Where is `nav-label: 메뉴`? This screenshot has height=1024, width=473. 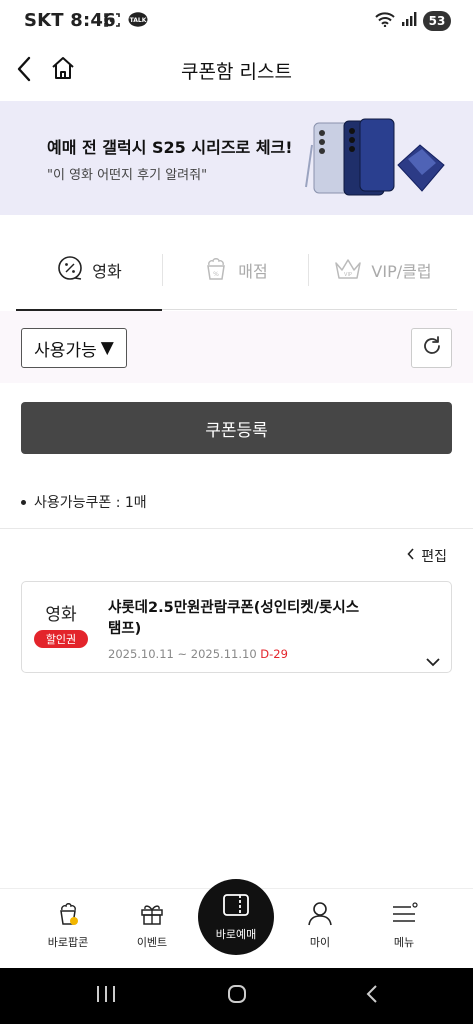 nav-label: 메뉴 is located at coordinates (404, 942).